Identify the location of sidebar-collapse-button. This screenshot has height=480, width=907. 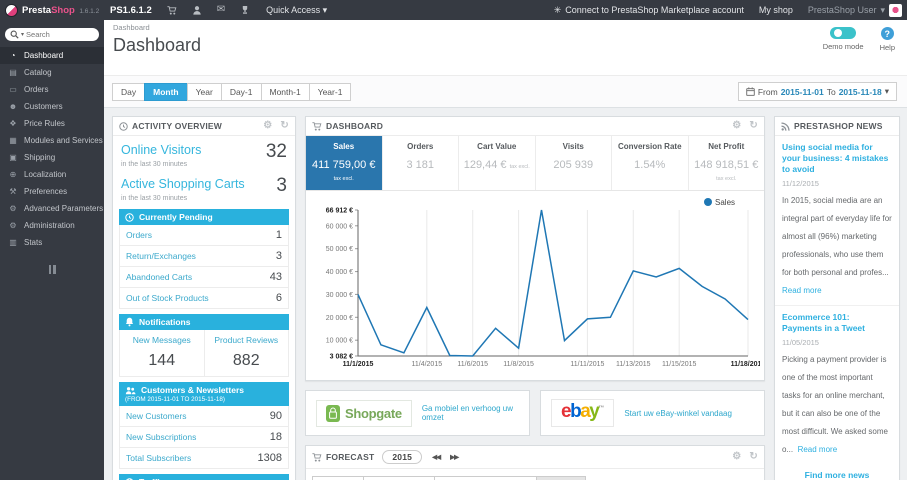
(52, 269).